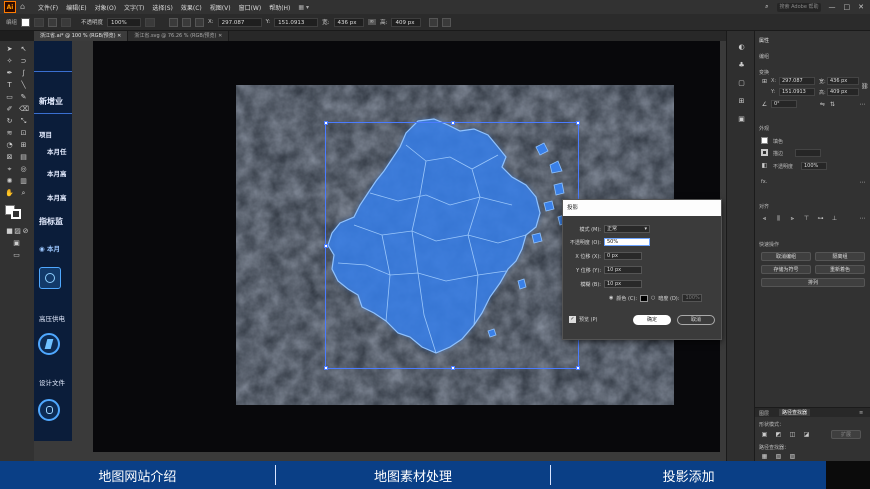  I want to click on assets-icon: ▣, so click(741, 119).